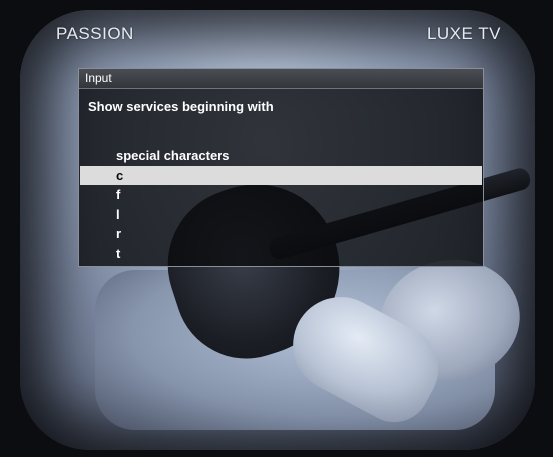  What do you see at coordinates (463, 33) in the screenshot?
I see `channel-logo-right: LUXE TV` at bounding box center [463, 33].